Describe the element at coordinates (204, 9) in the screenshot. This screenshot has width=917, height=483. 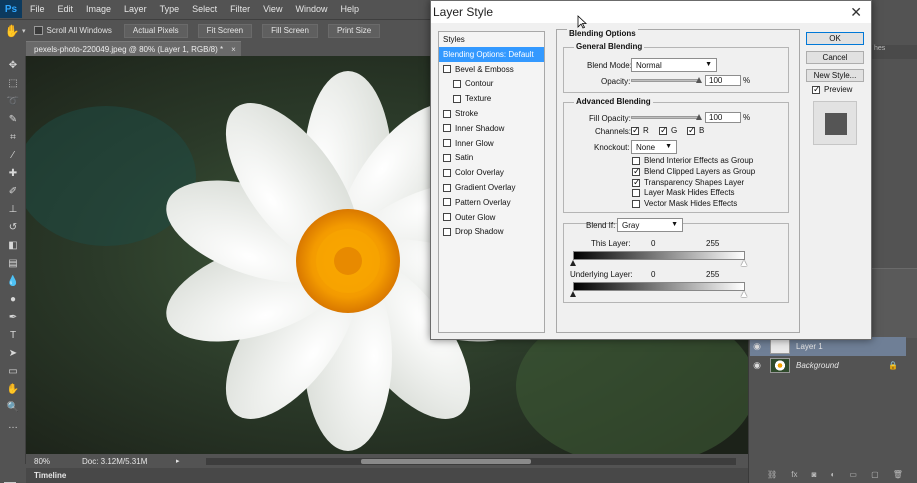
I see `menu-select: Select` at that location.